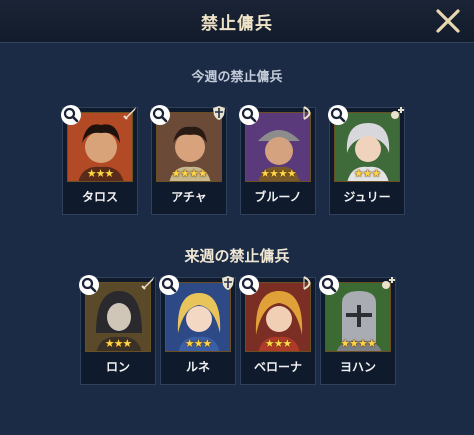 The height and width of the screenshot is (435, 474). What do you see at coordinates (357, 367) in the screenshot?
I see `merc-name: ヨハン` at bounding box center [357, 367].